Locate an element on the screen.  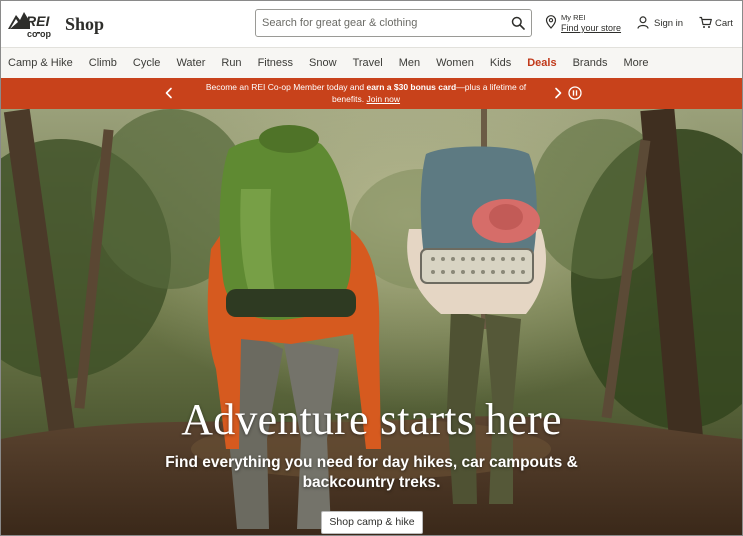
join-now-link: Join now is located at coordinates (383, 99).